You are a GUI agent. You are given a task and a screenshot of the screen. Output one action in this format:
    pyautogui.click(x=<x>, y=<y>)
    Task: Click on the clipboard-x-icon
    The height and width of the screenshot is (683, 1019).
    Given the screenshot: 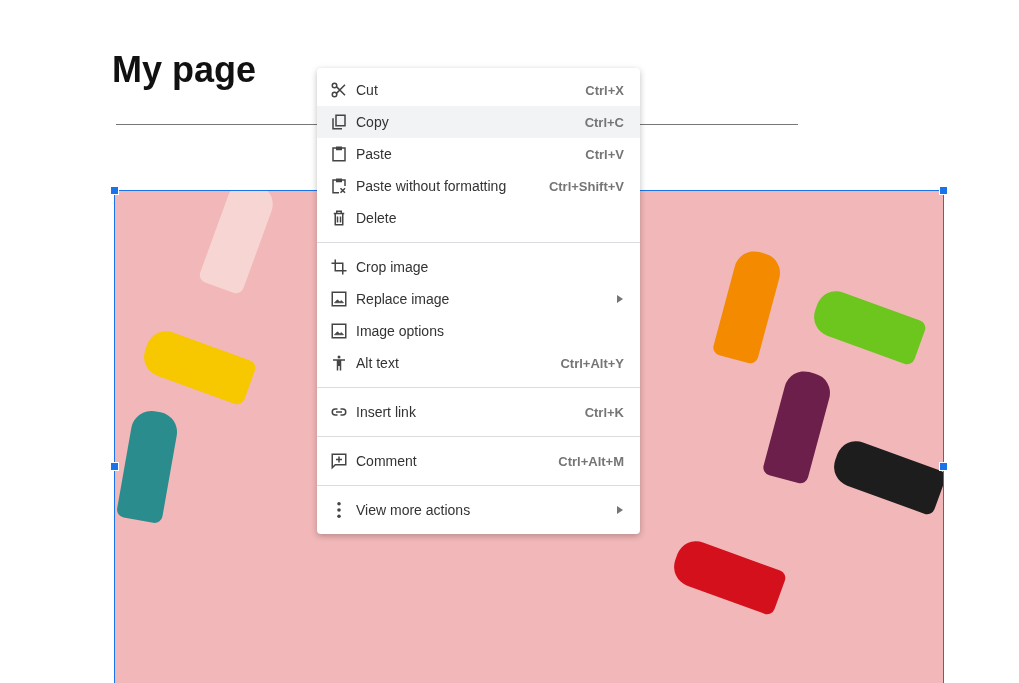 What is the action you would take?
    pyautogui.click(x=339, y=186)
    